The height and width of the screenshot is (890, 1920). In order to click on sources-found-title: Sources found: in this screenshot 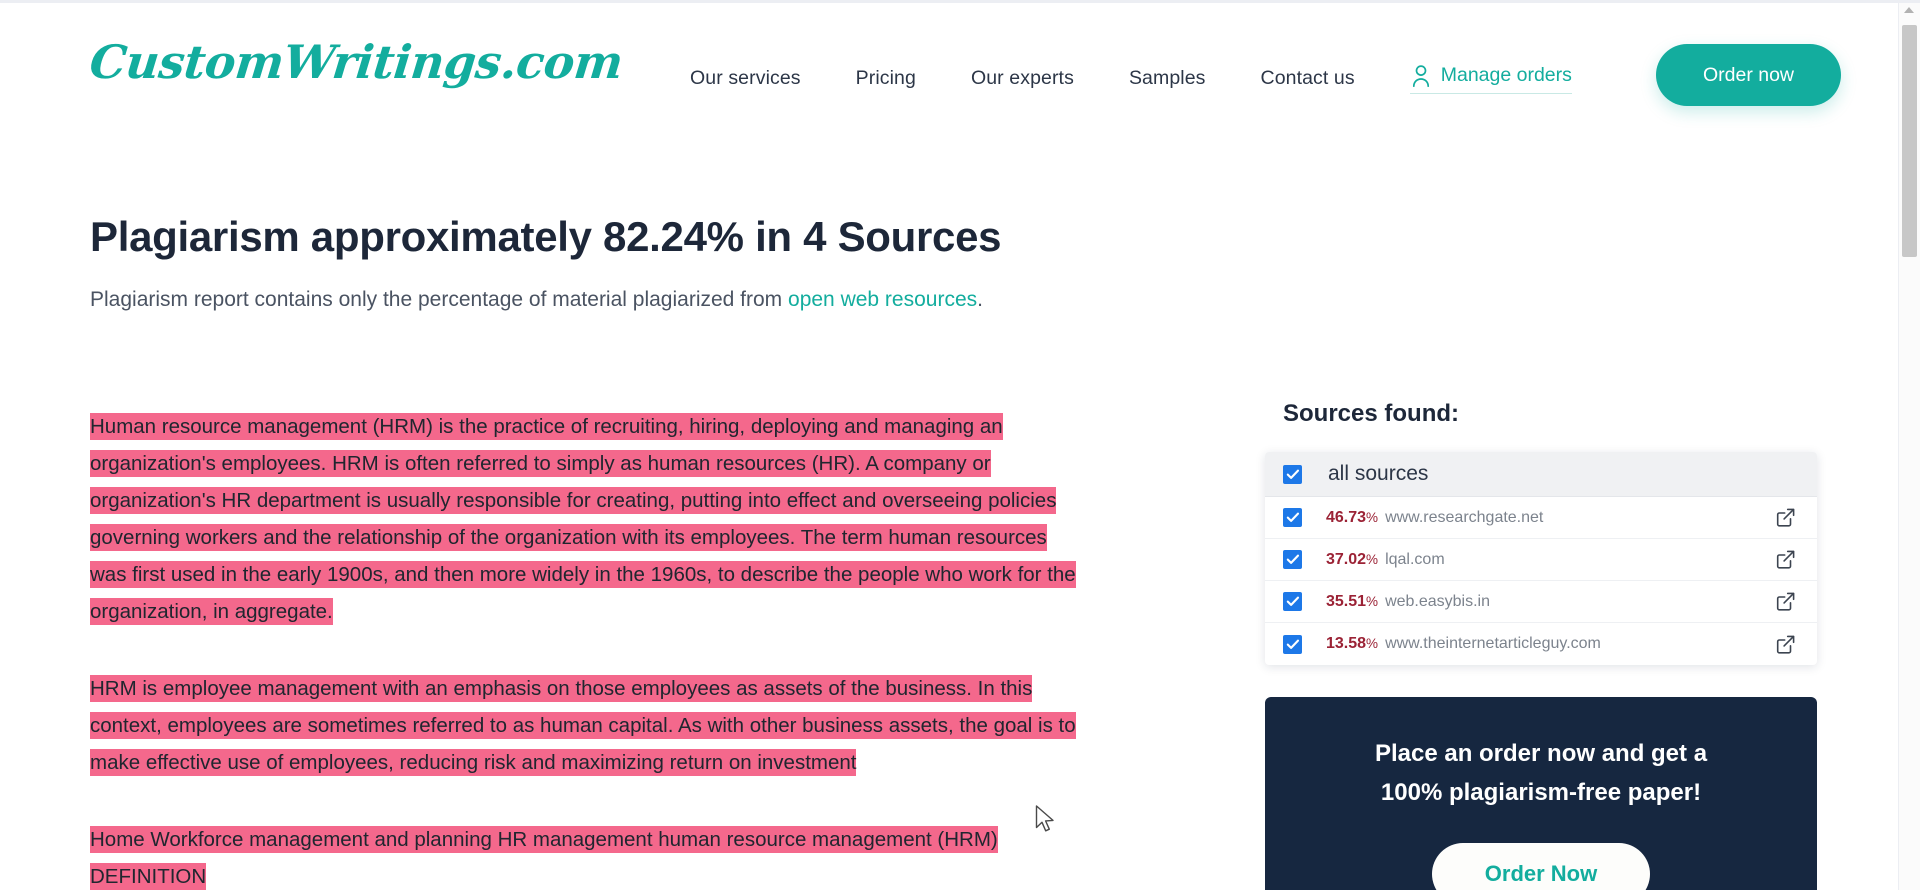, I will do `click(1371, 413)`.